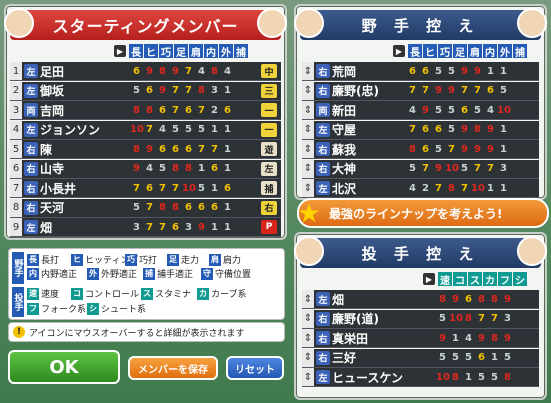 The image size is (551, 403). Describe the element at coordinates (420, 169) in the screenshot. I see `bench-fielder-row: ⇕ 右大神 5 7 9 10 5 7 7 3` at that location.